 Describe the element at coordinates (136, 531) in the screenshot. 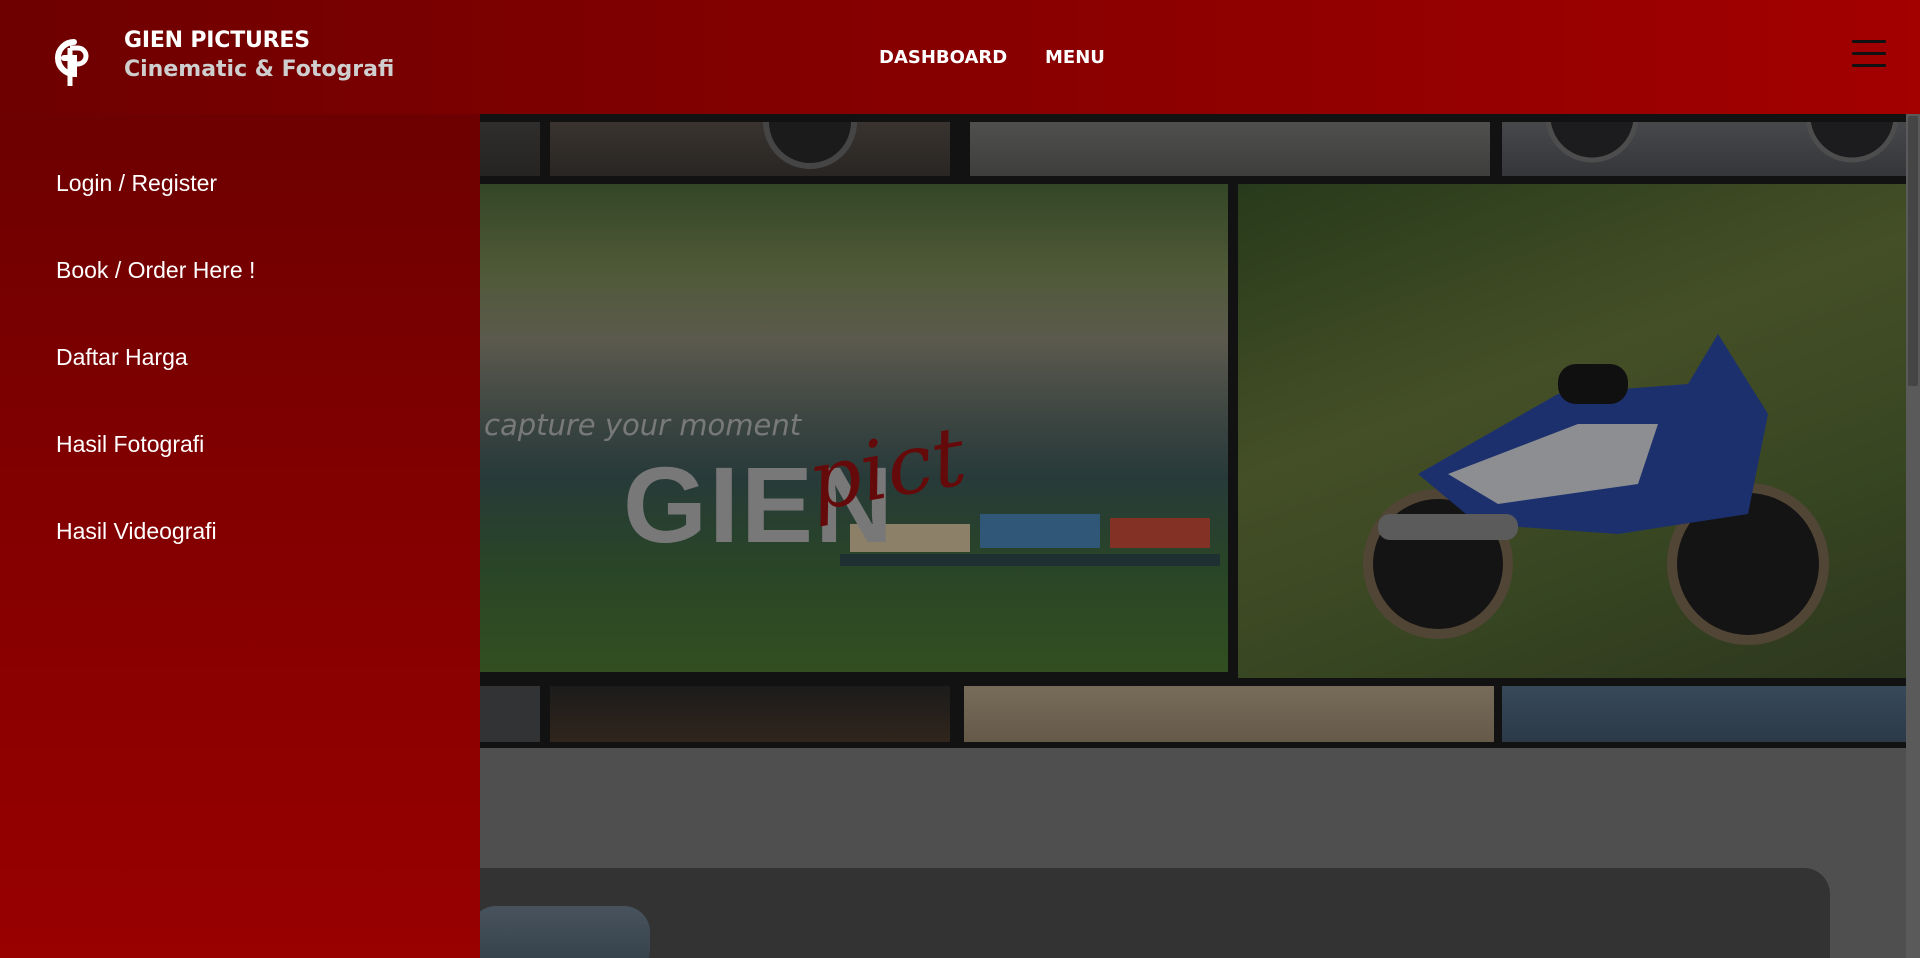

I see `sidebar-item-hasil-videografi: Hasil Videografi` at that location.